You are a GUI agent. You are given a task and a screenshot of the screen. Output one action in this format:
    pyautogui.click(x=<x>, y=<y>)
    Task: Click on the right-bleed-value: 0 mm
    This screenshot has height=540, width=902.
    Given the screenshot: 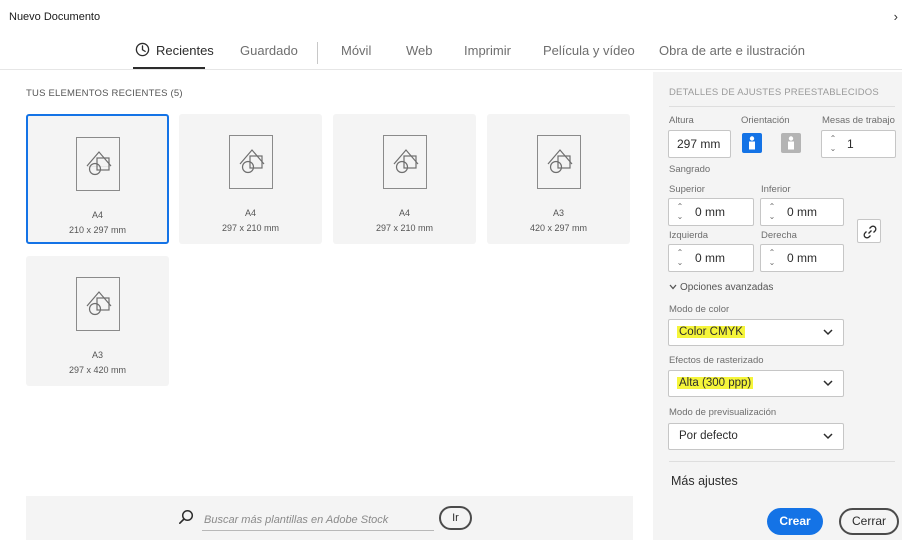 What is the action you would take?
    pyautogui.click(x=802, y=258)
    